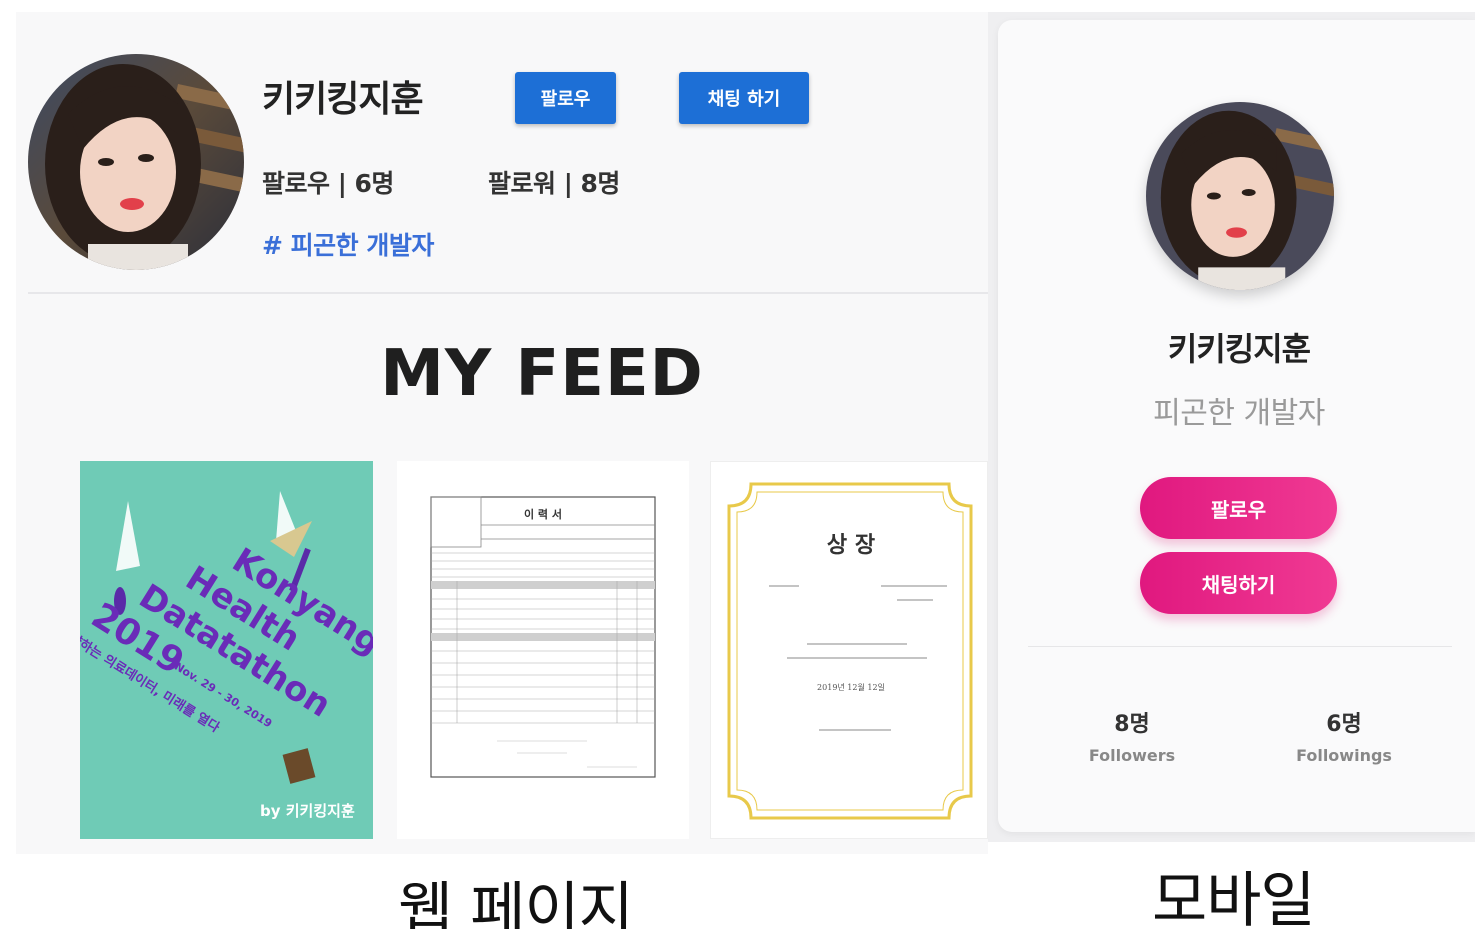  I want to click on certificate-image: 상 장 2019년 12월 12일, so click(849, 650).